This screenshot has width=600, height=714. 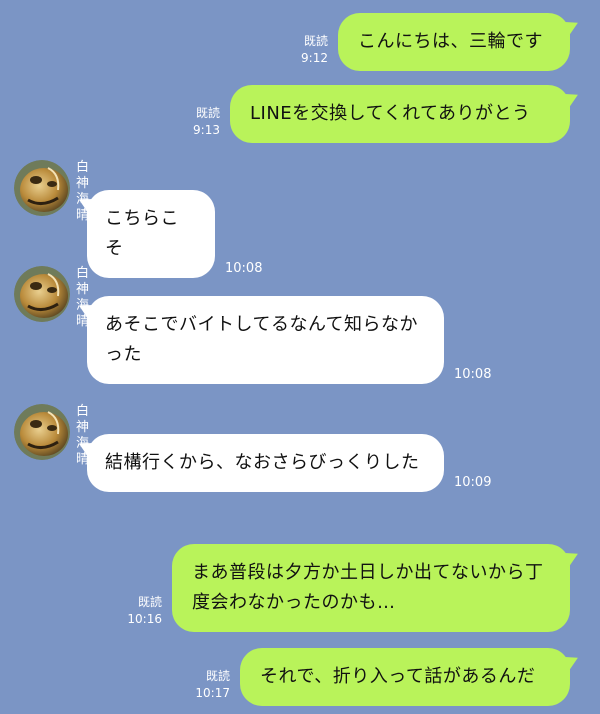 I want to click on message-meta: 既読 10:16, so click(x=144, y=611).